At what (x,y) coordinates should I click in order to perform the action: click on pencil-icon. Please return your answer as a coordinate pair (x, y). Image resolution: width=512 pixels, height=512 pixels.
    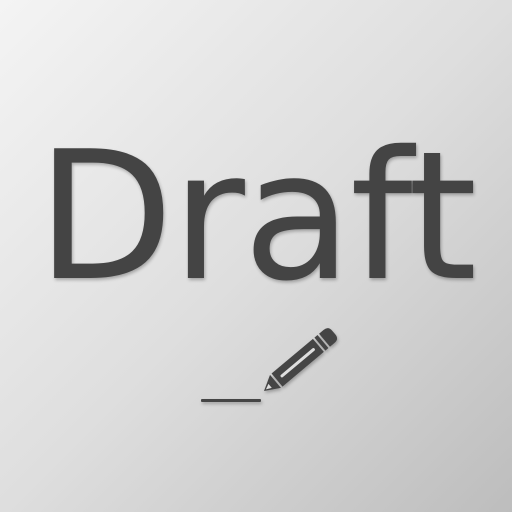
    Looking at the image, I should click on (269, 365).